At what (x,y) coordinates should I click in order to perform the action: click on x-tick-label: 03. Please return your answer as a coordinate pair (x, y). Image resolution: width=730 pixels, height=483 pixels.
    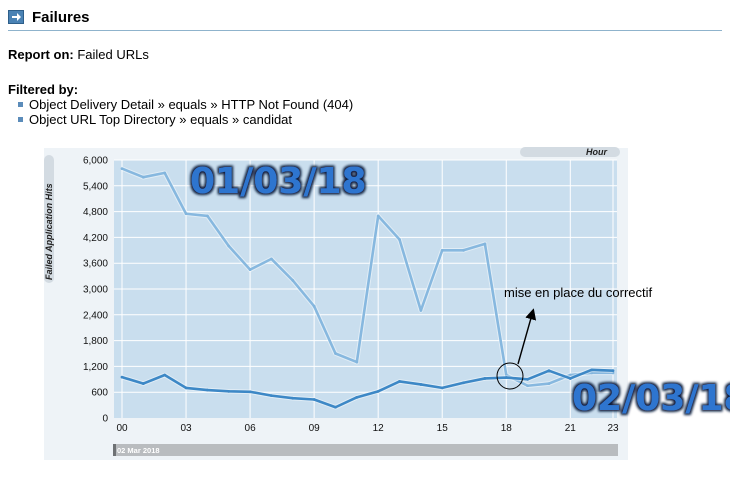
    Looking at the image, I should click on (186, 428).